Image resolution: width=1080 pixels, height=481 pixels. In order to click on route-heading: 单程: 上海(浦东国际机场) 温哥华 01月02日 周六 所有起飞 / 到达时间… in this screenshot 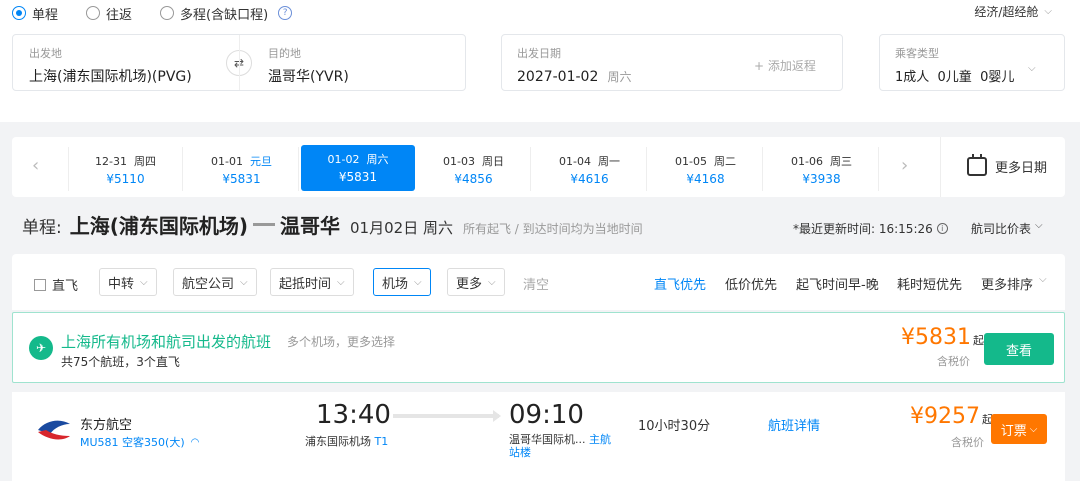, I will do `click(332, 224)`.